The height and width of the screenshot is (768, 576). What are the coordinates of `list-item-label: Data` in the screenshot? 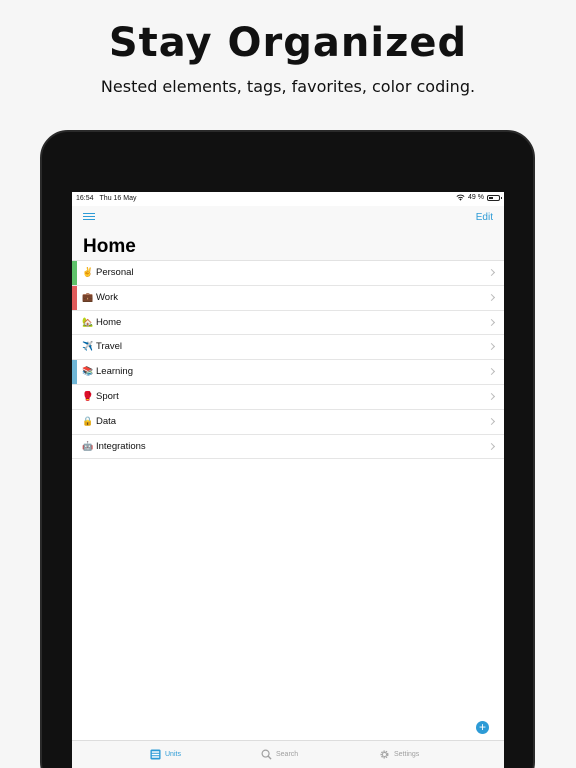 It's located at (106, 421).